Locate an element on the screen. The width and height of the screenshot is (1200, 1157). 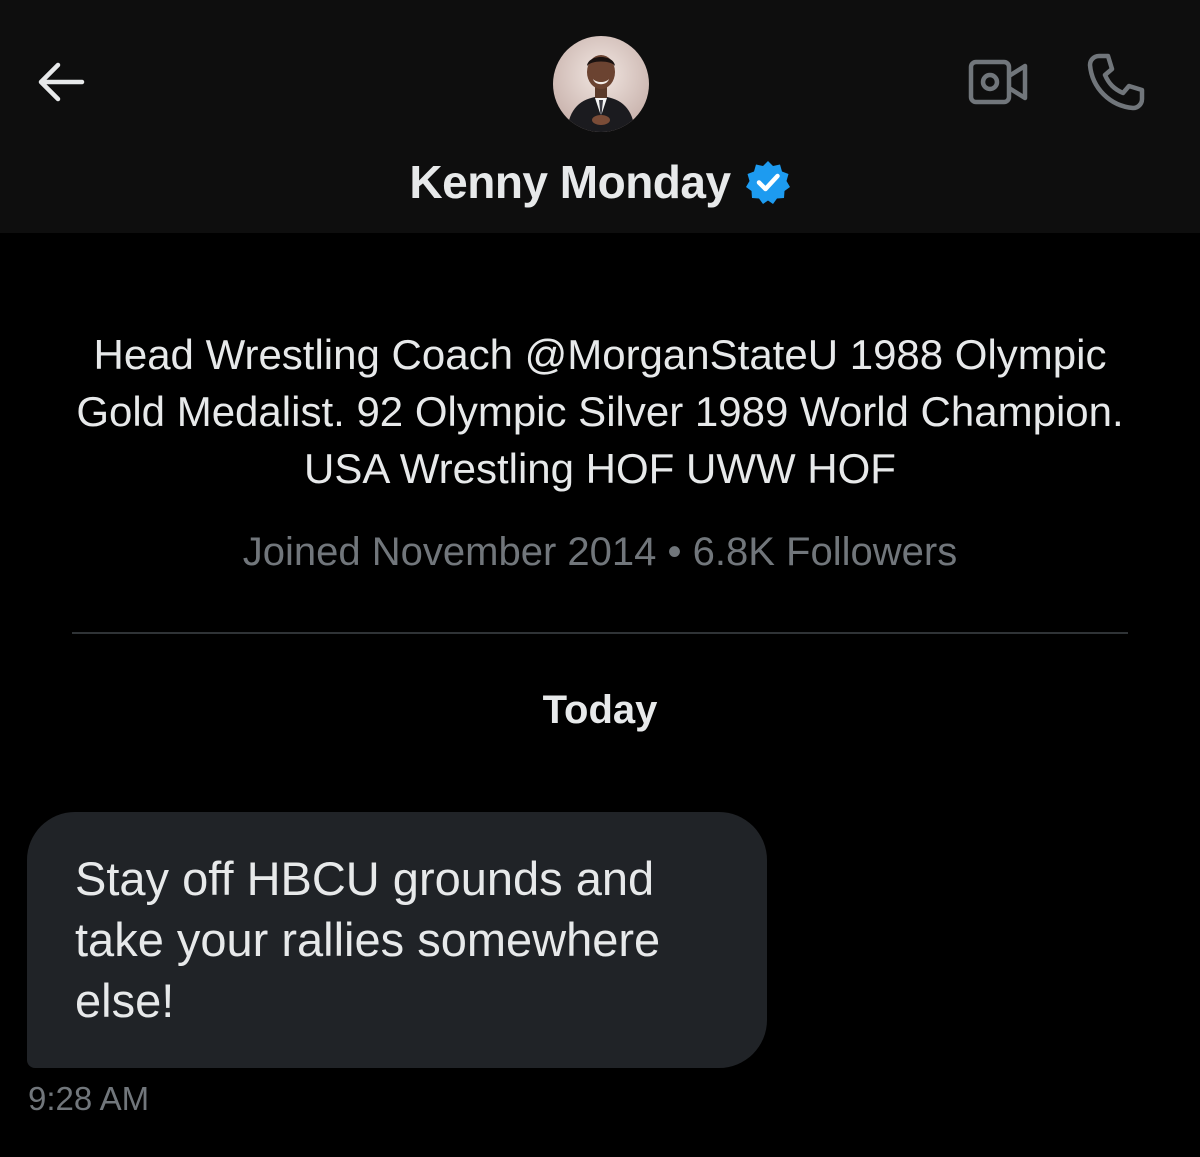
video-call-button is located at coordinates (998, 82).